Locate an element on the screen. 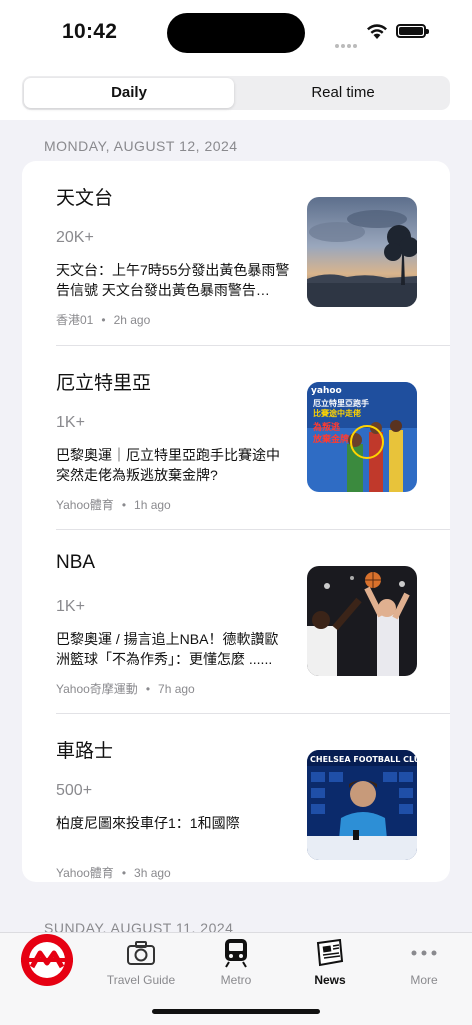 This screenshot has height=1025, width=472. home-indicator is located at coordinates (236, 1011).